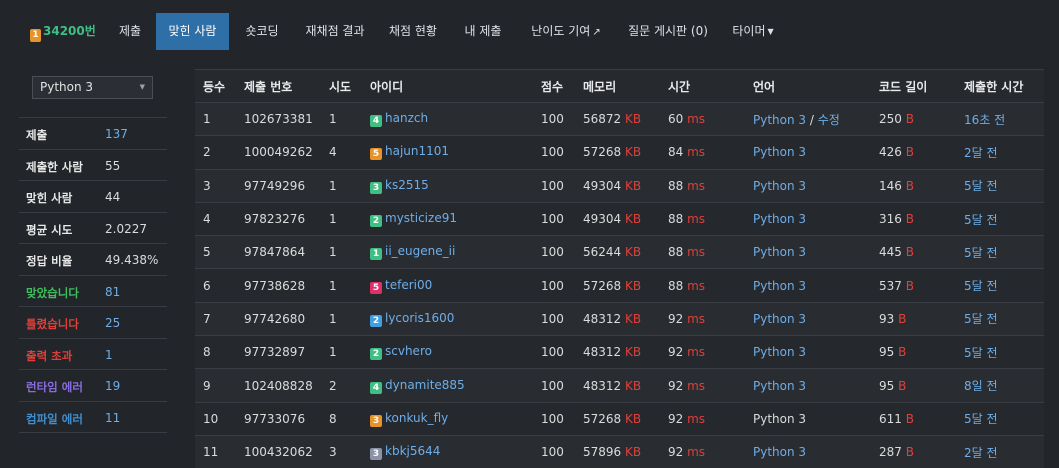  Describe the element at coordinates (913, 318) in the screenshot. I see `code-length-cell: 93 B` at that location.